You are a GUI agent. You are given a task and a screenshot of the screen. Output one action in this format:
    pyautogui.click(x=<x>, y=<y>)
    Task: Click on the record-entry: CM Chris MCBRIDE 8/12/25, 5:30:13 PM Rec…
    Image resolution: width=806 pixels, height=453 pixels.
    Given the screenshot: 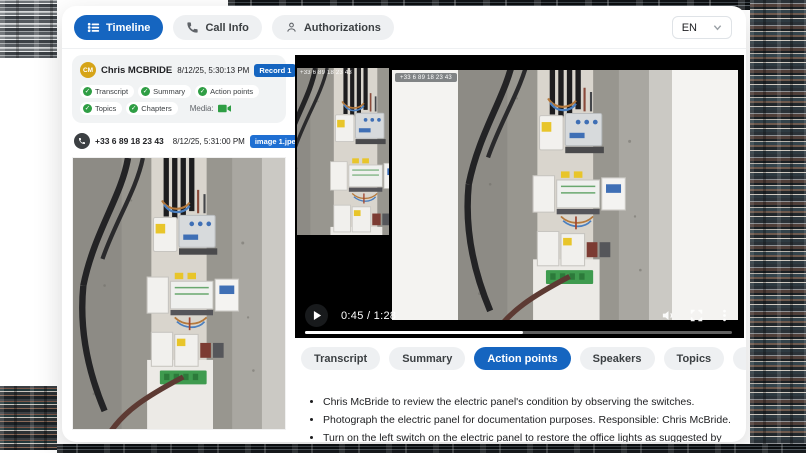 What is the action you would take?
    pyautogui.click(x=184, y=89)
    